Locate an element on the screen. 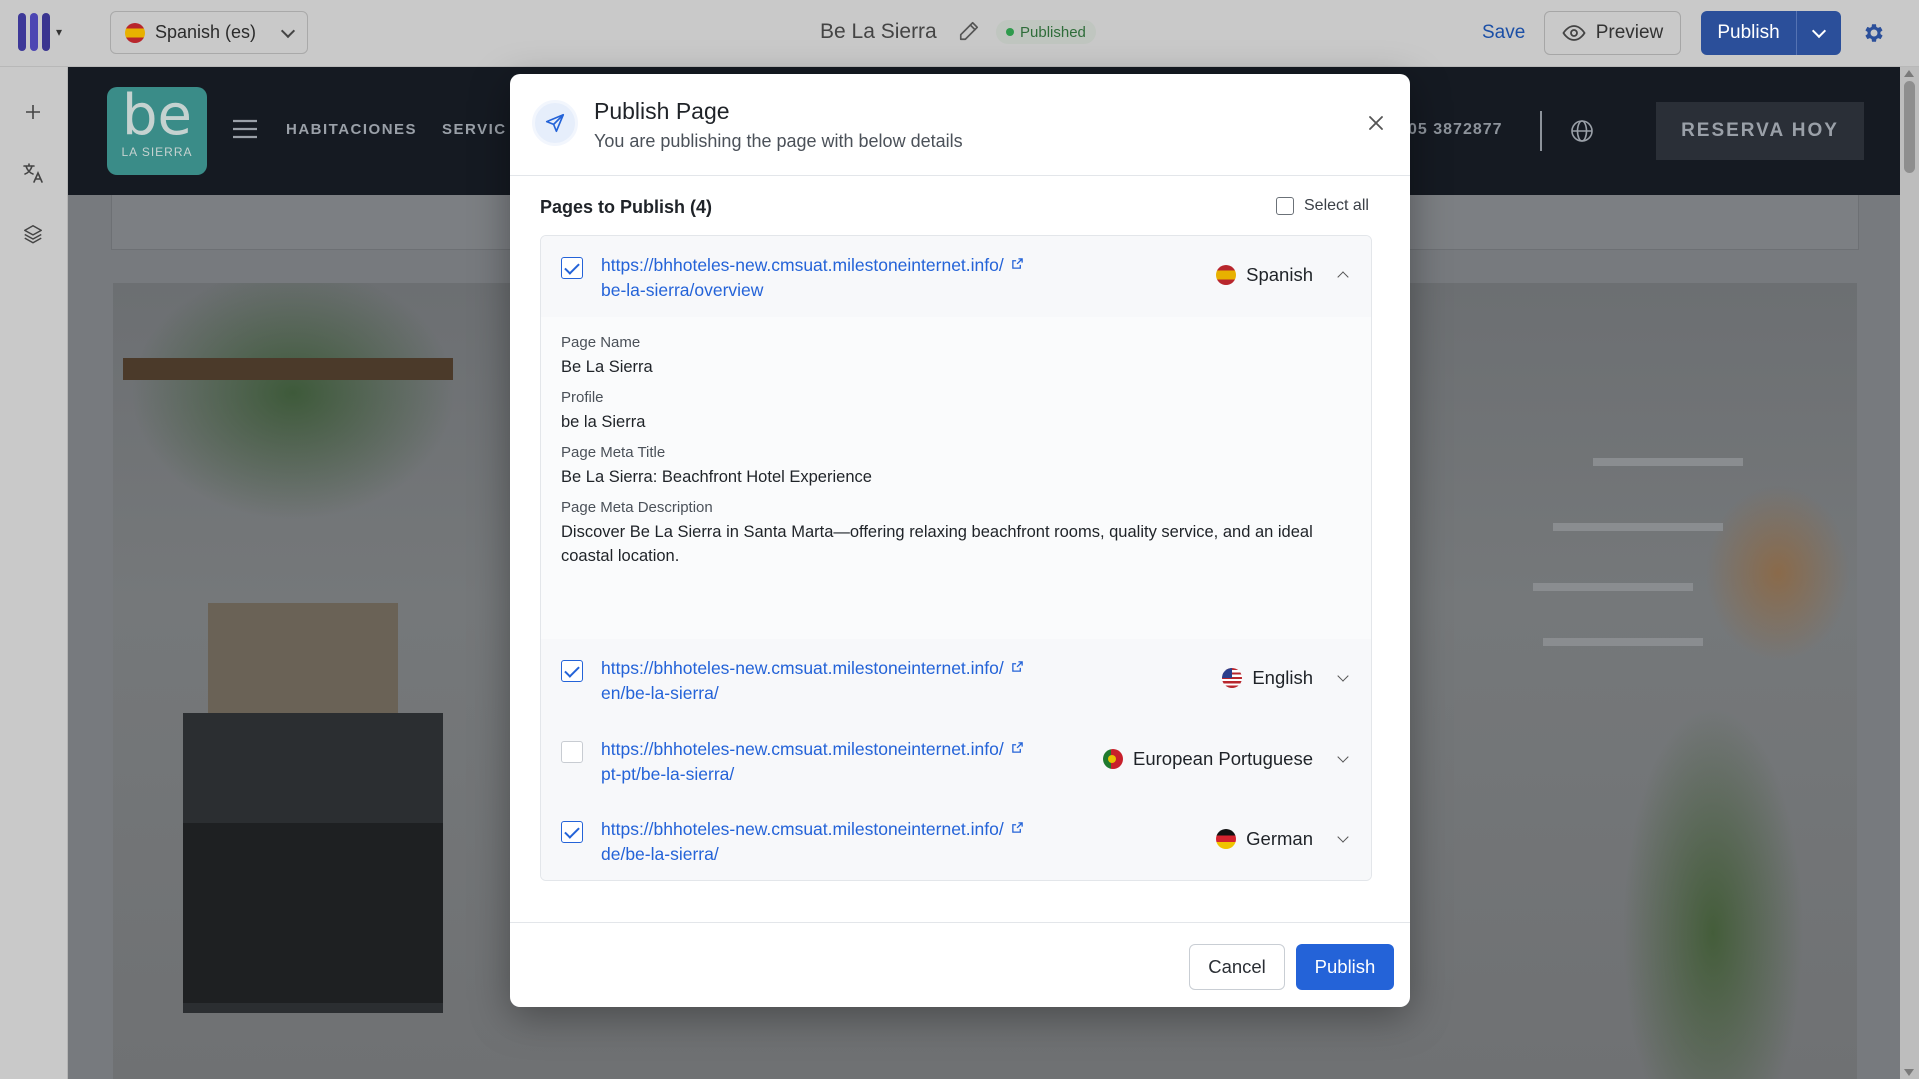 The width and height of the screenshot is (1919, 1079). translate-icon is located at coordinates (33, 173).